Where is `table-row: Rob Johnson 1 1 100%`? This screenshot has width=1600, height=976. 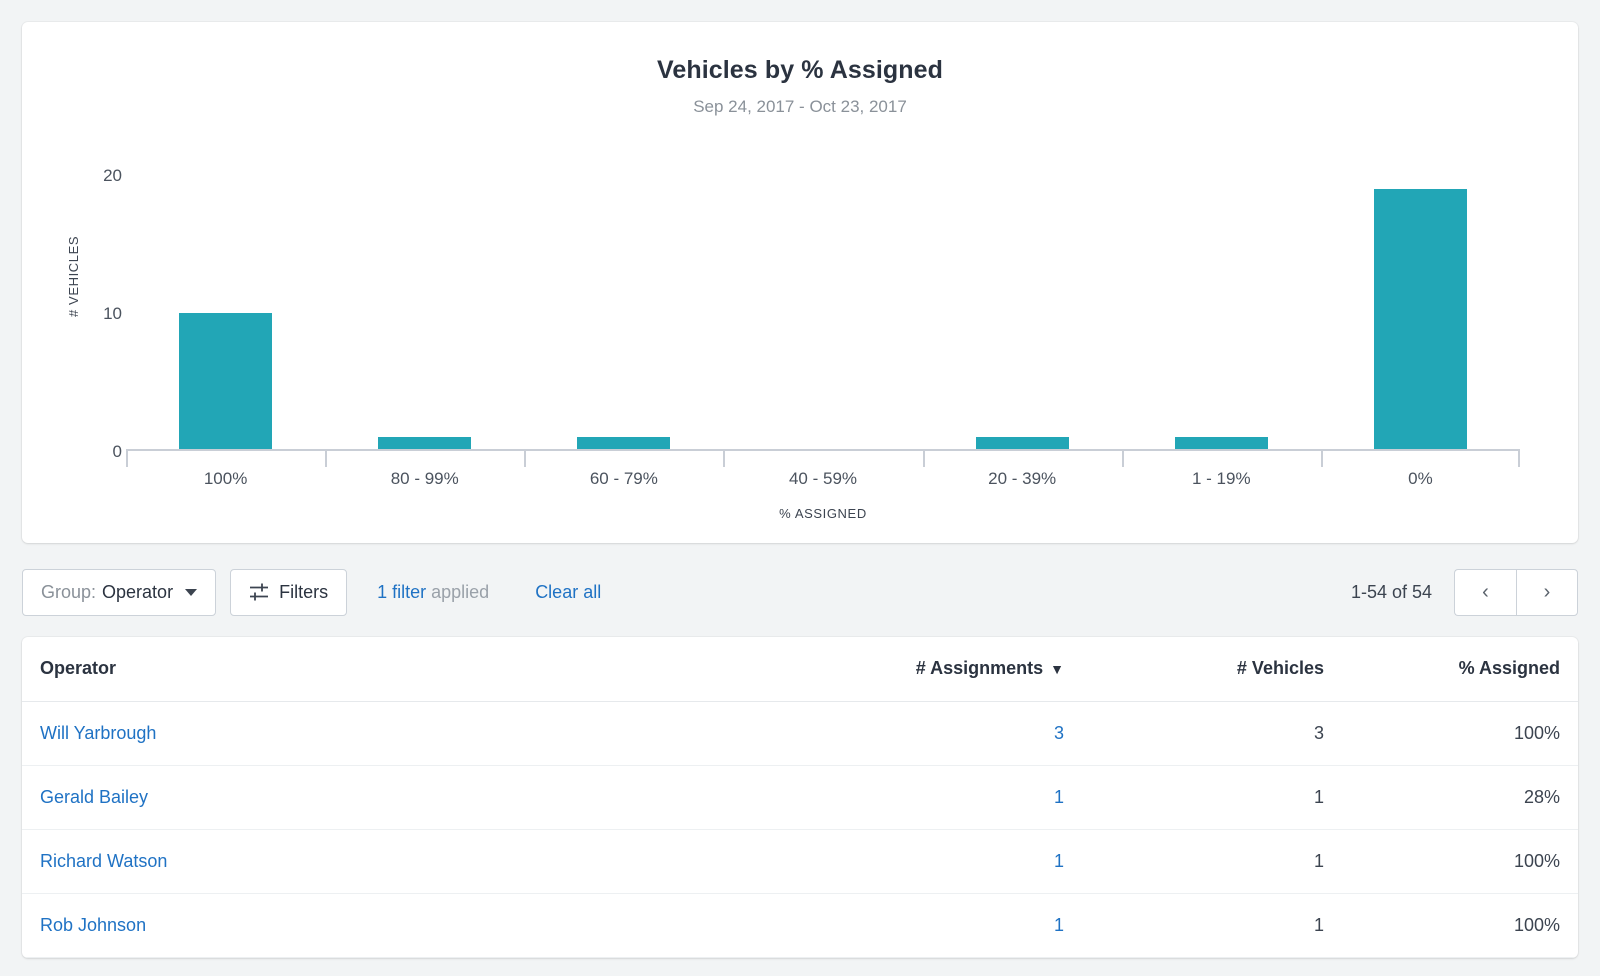 table-row: Rob Johnson 1 1 100% is located at coordinates (800, 925).